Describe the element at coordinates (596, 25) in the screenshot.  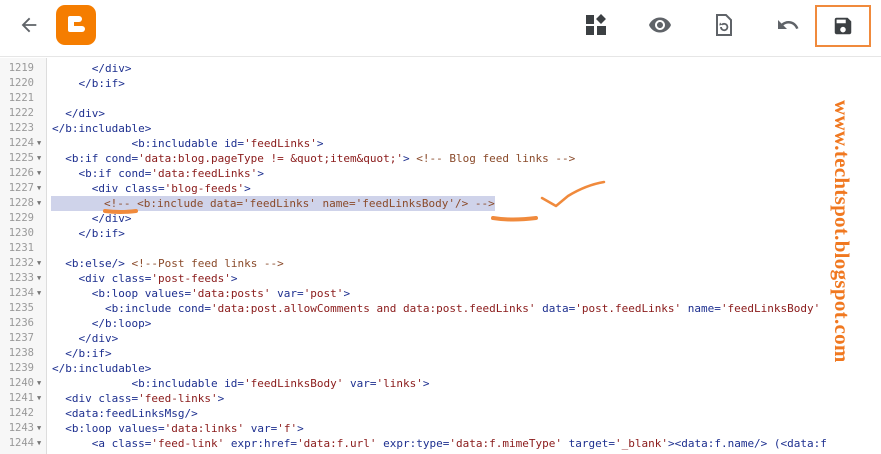
I see `layout-icon` at that location.